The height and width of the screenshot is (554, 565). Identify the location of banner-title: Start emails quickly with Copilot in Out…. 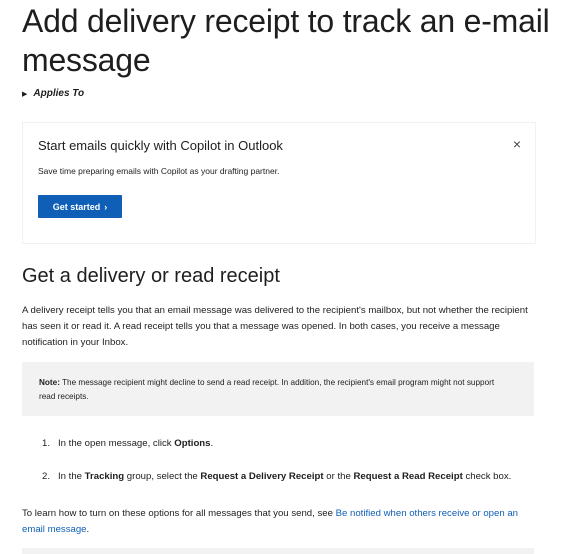
(160, 145).